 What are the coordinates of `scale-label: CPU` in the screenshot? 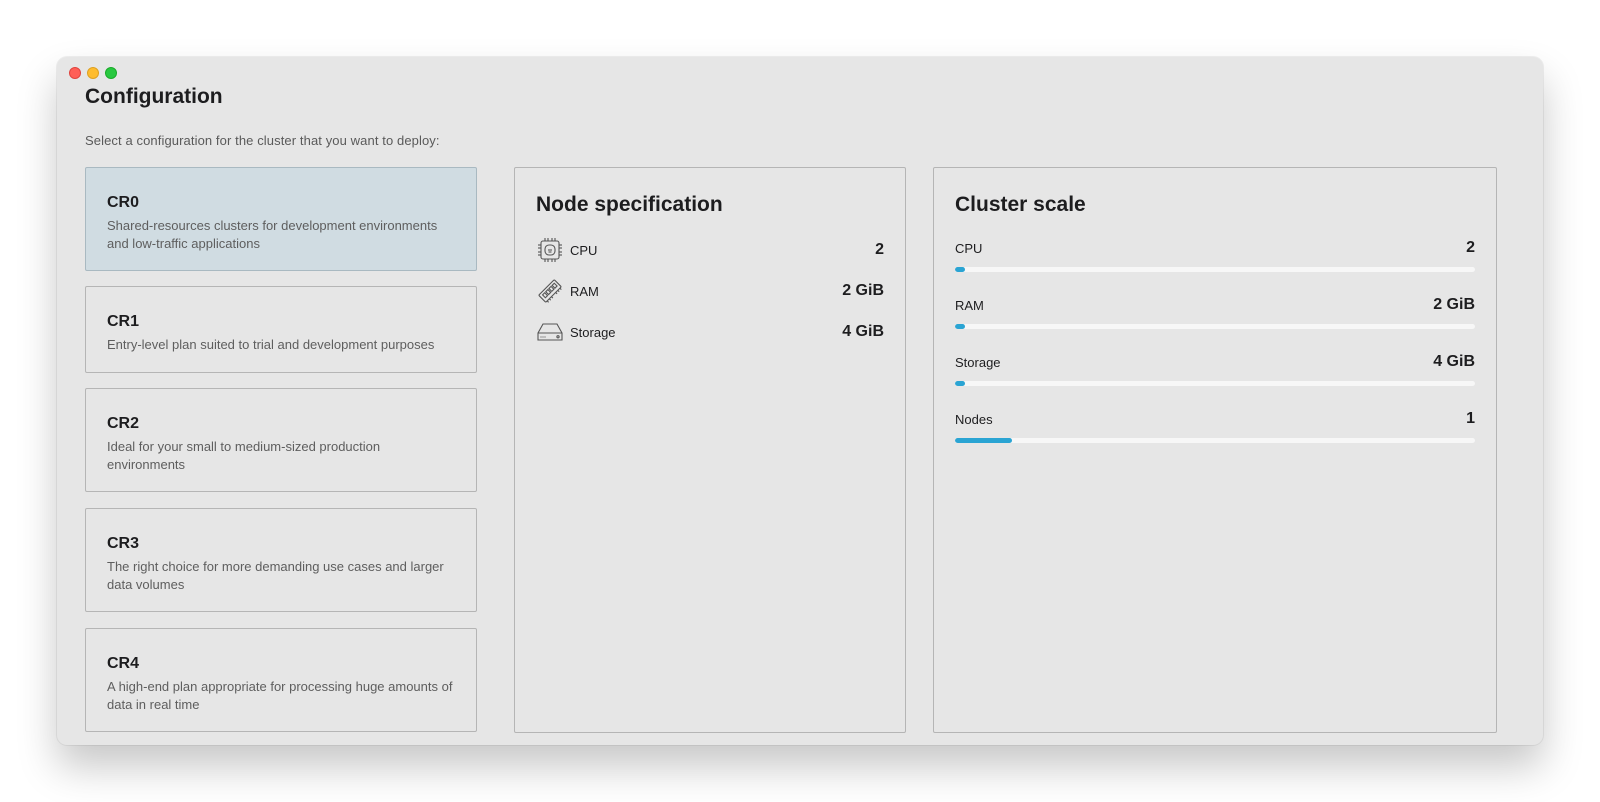 It's located at (969, 248).